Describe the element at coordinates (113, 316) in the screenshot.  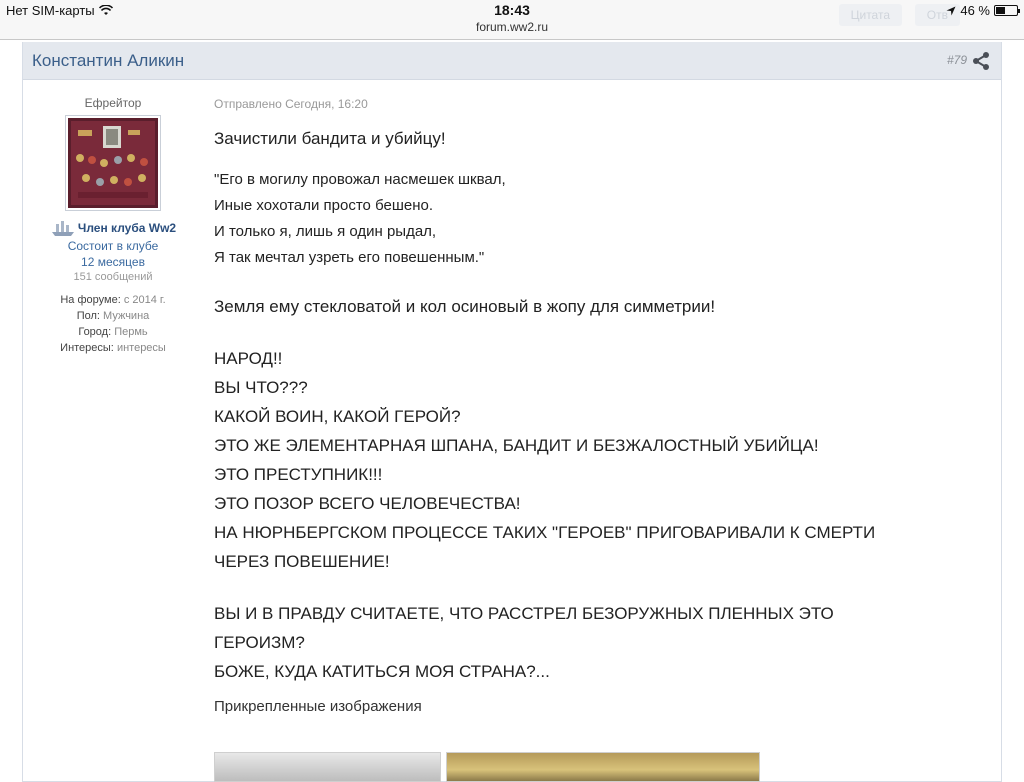
I see `detail-gender: Пол: Мужчина` at that location.